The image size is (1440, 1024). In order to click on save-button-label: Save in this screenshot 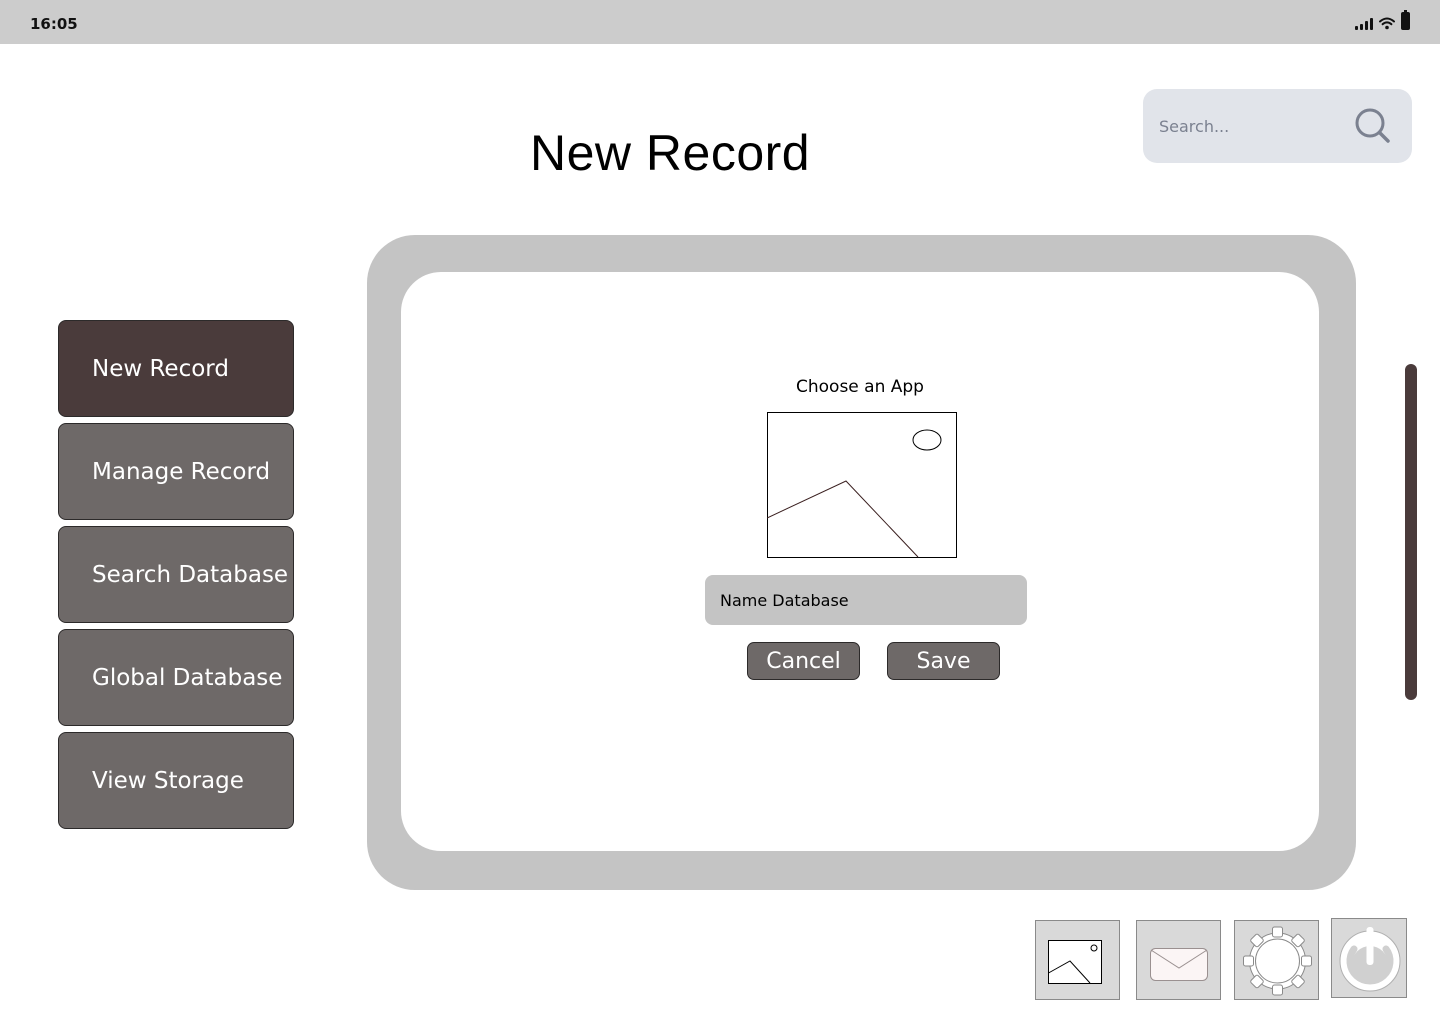, I will do `click(943, 661)`.